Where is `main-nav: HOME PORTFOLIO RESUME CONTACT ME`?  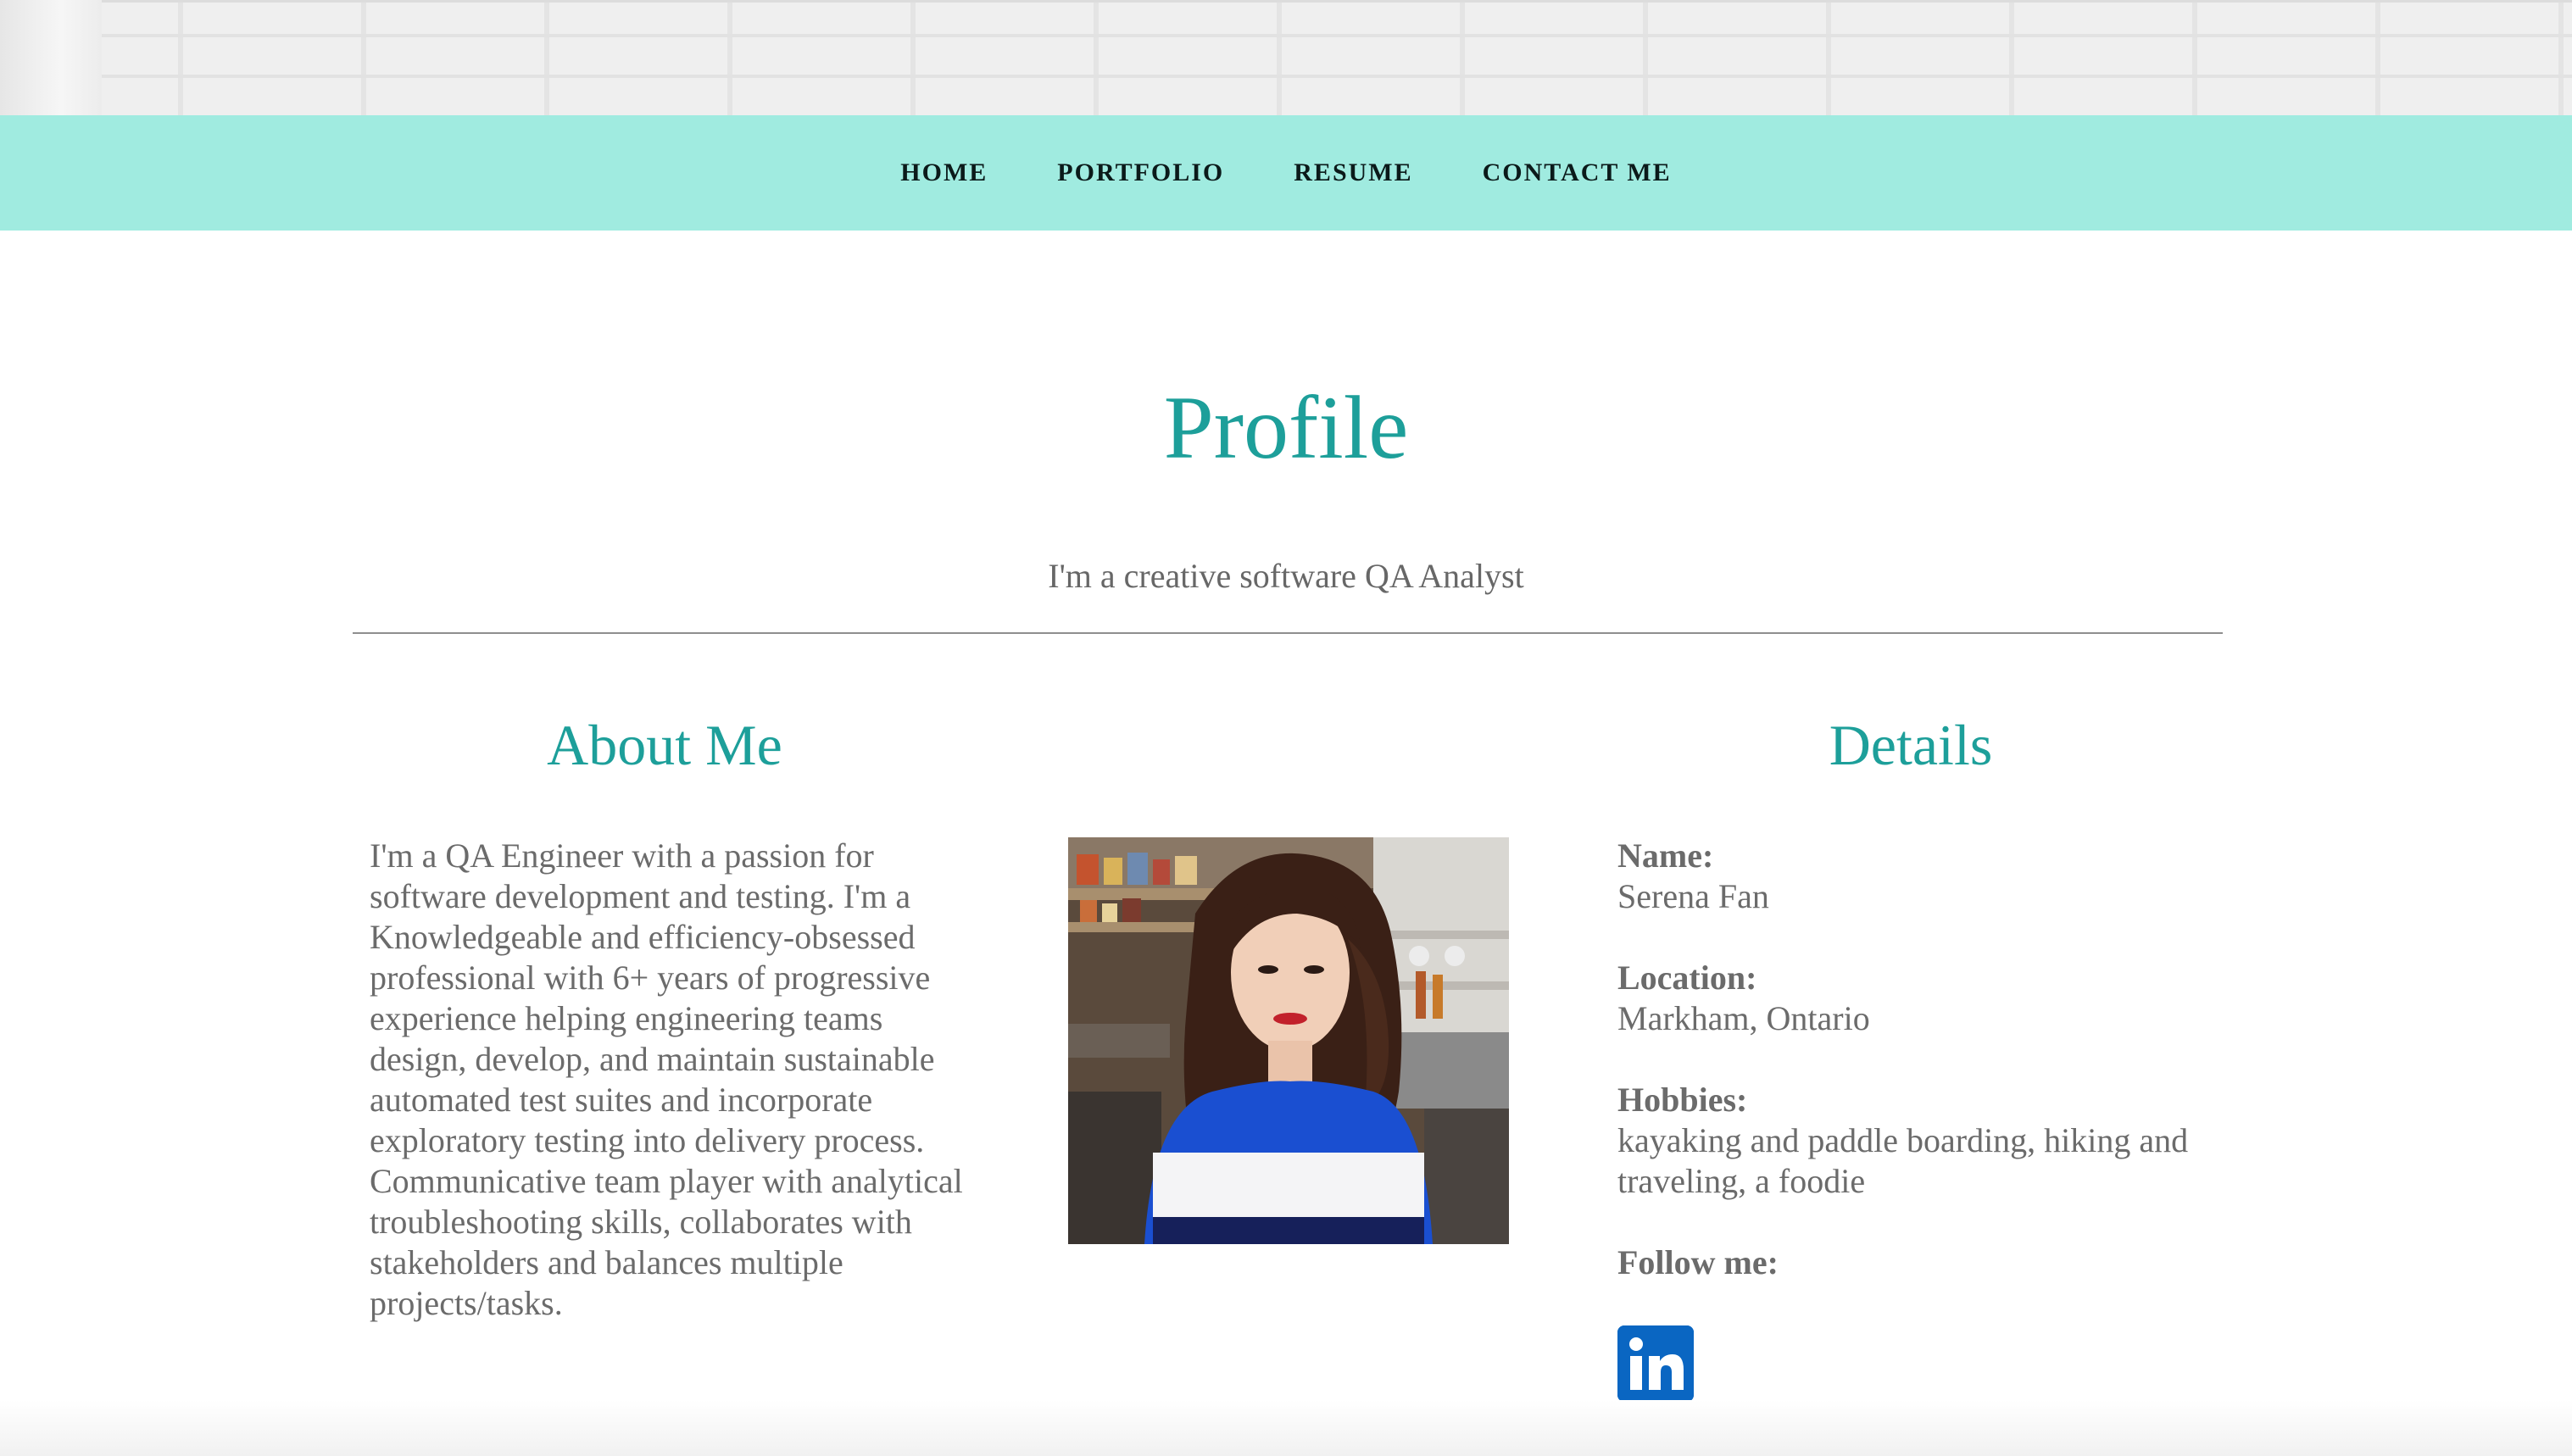 main-nav: HOME PORTFOLIO RESUME CONTACT ME is located at coordinates (1286, 173).